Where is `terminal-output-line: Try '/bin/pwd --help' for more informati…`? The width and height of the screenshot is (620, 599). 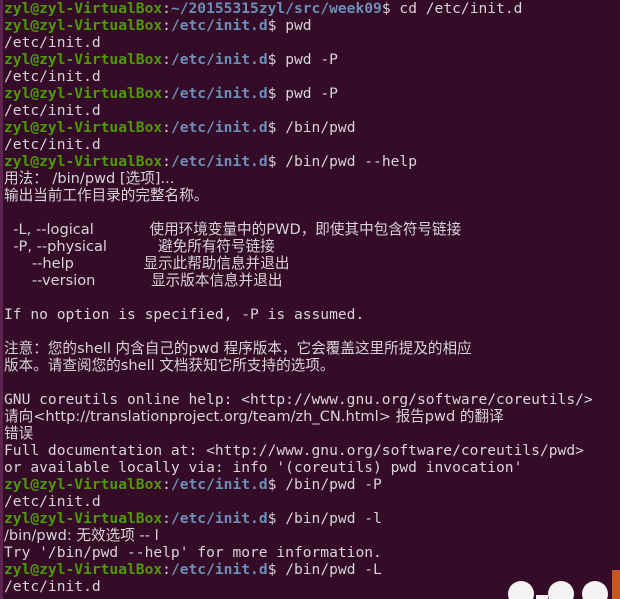
terminal-output-line: Try '/bin/pwd --help' for more informati… is located at coordinates (312, 552).